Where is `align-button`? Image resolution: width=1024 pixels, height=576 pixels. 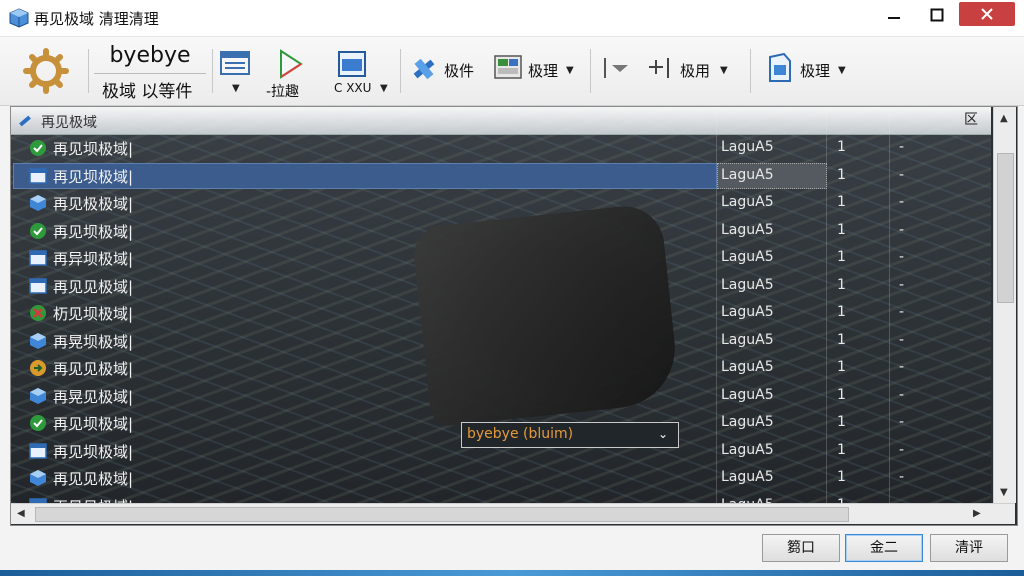
align-button is located at coordinates (617, 70).